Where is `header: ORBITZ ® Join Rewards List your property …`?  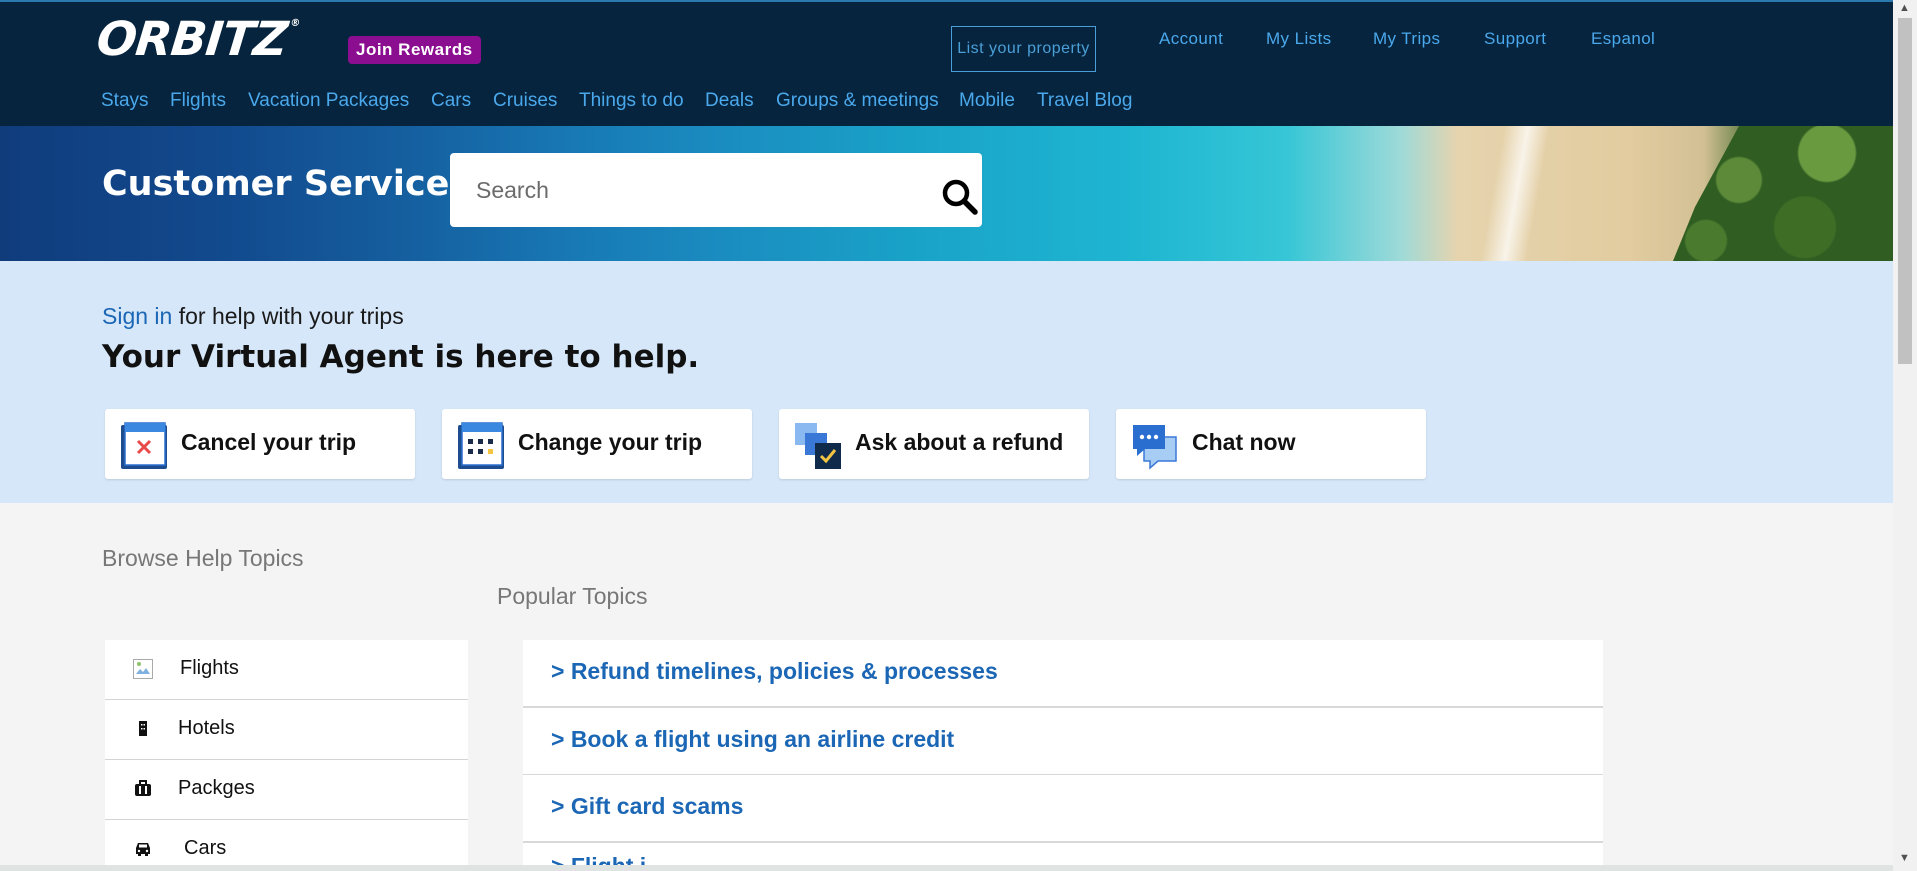
header: ORBITZ ® Join Rewards List your property … is located at coordinates (946, 64).